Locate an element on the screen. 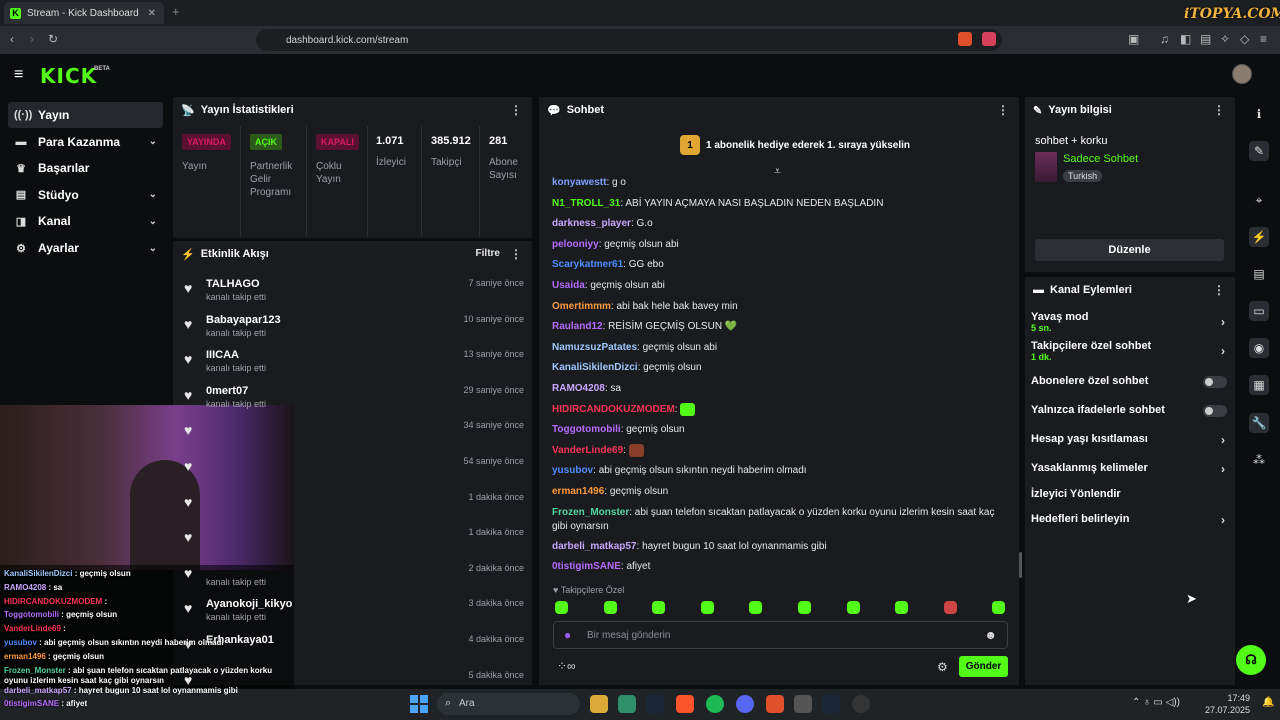  chat-username: NamuzsuzPatates is located at coordinates (594, 347).